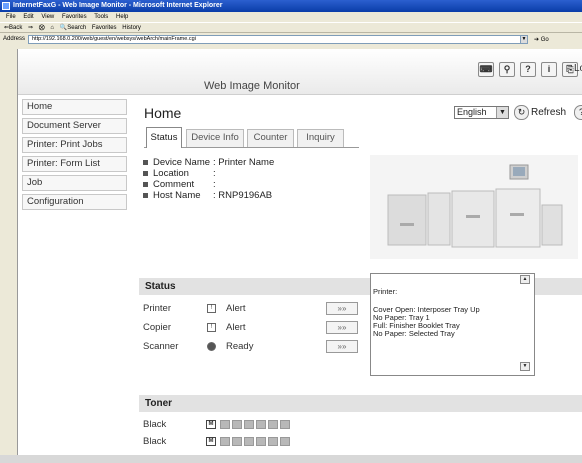 Image resolution: width=582 pixels, height=463 pixels. I want to click on tab-device-info: Device Info, so click(215, 138).